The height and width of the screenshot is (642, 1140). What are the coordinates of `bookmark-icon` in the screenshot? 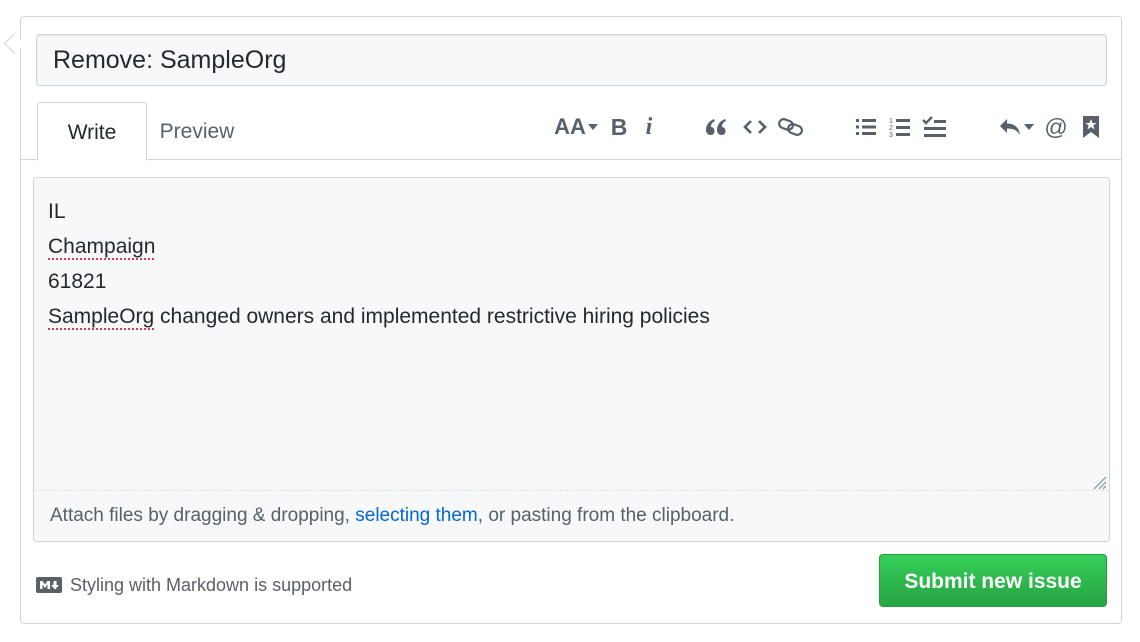 It's located at (1091, 127).